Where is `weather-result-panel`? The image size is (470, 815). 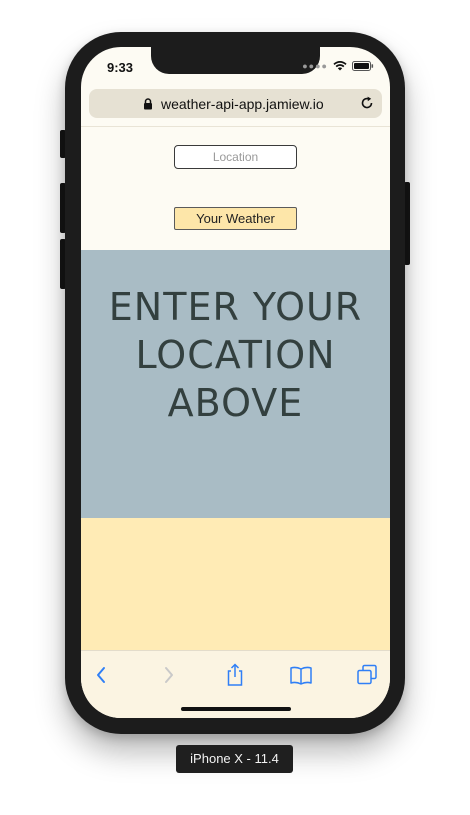 weather-result-panel is located at coordinates (235, 584).